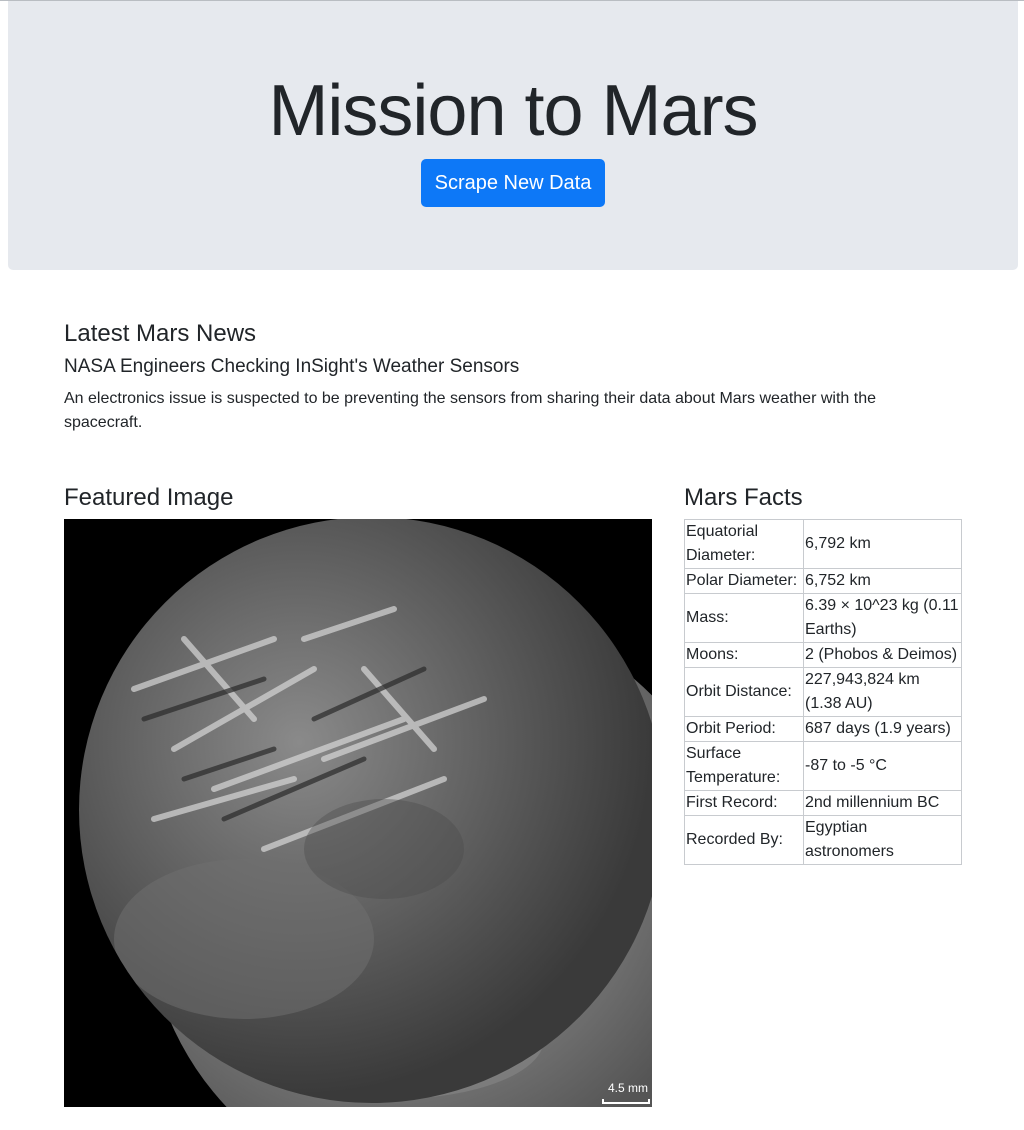 The image size is (1024, 1130). What do you see at coordinates (513, 183) in the screenshot?
I see `scrape-new-data-button: Scrape New Data` at bounding box center [513, 183].